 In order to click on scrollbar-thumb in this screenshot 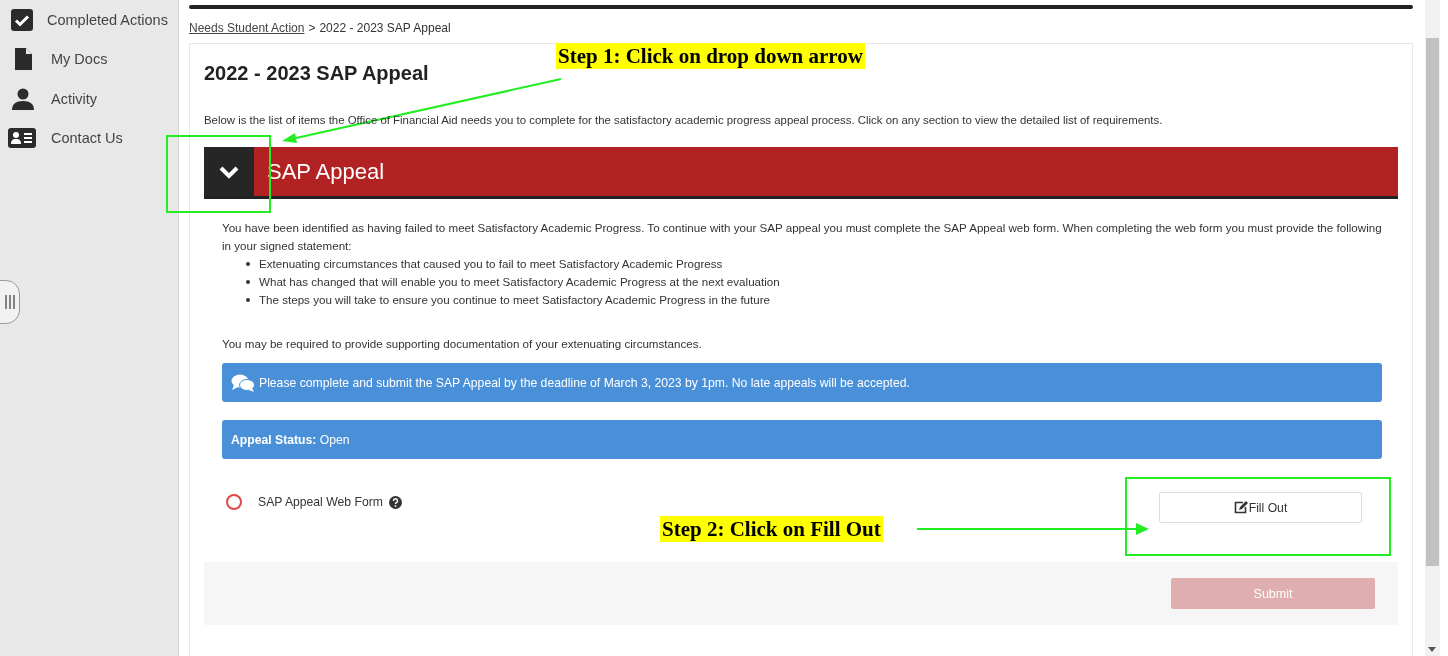, I will do `click(1432, 302)`.